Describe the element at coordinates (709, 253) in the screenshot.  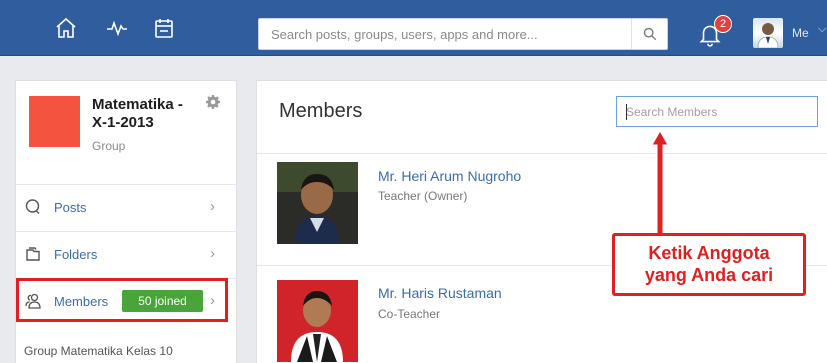
I see `annotation-text-line1: Ketik Anggota` at that location.